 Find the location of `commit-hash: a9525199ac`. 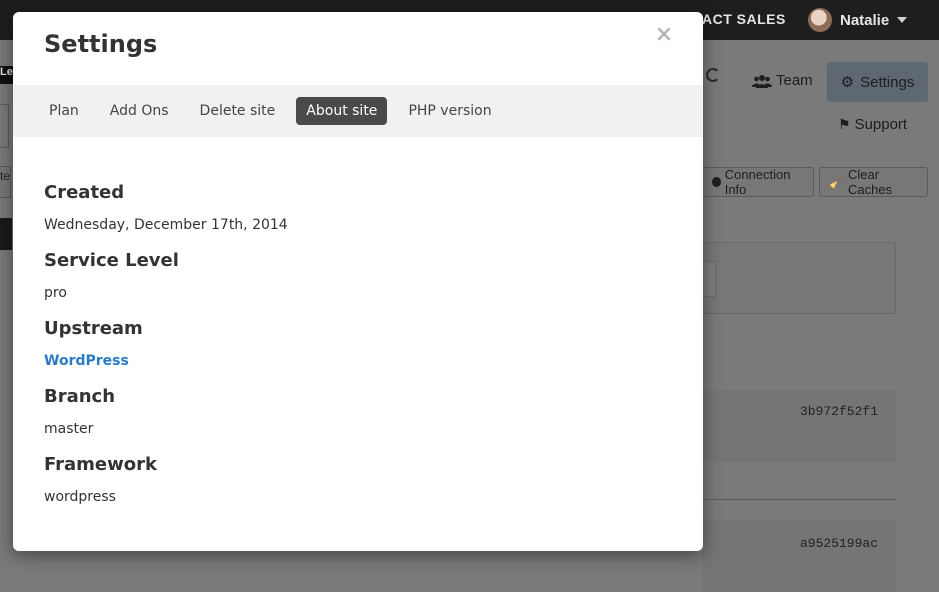

commit-hash: a9525199ac is located at coordinates (838, 543).